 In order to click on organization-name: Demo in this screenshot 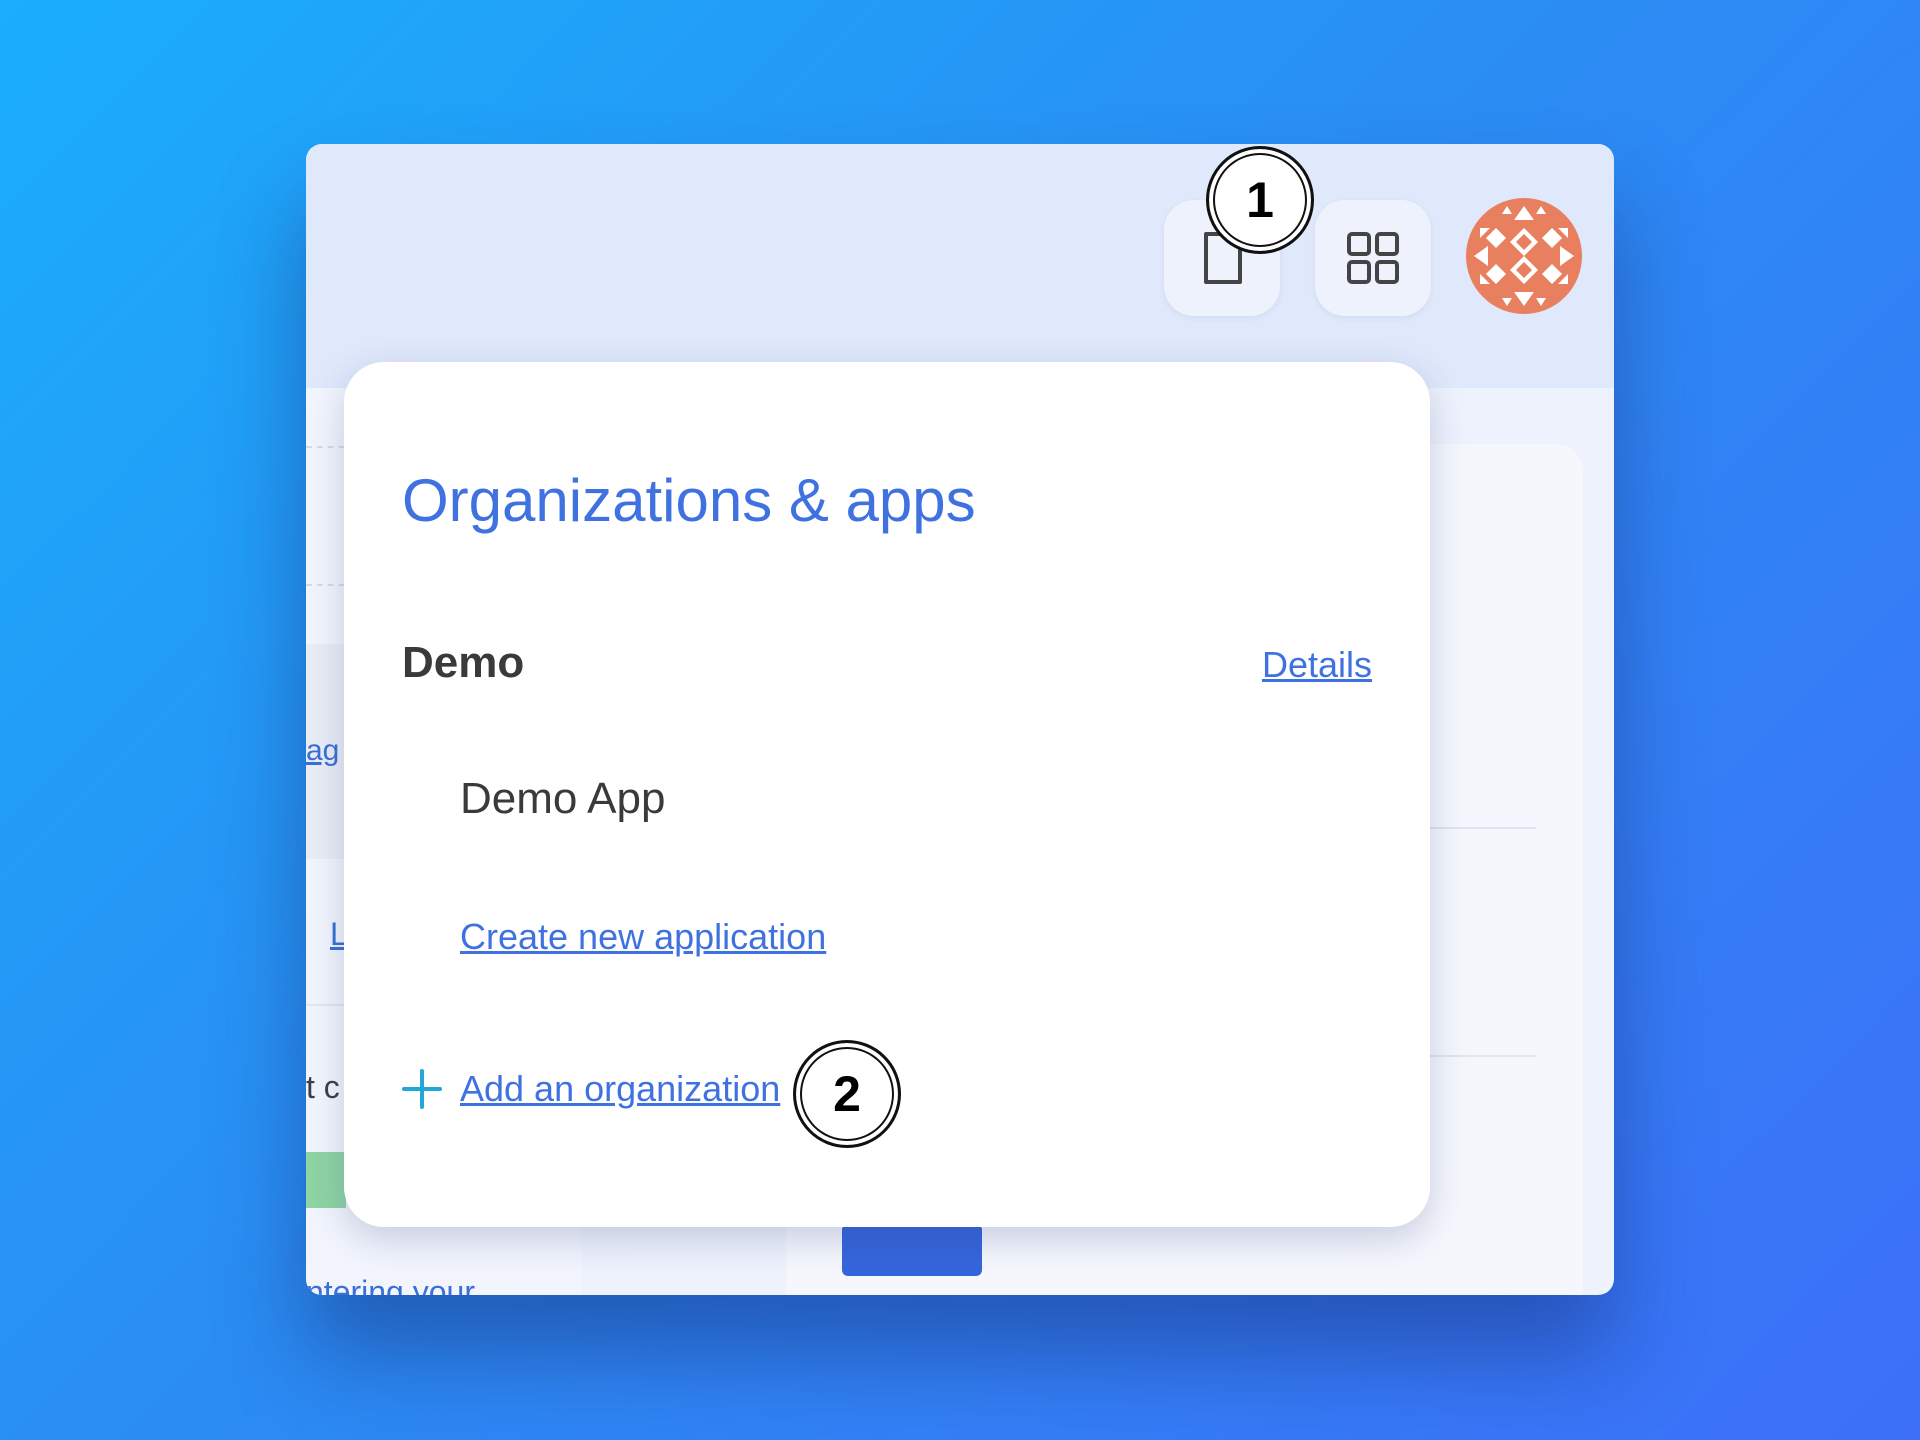, I will do `click(463, 662)`.